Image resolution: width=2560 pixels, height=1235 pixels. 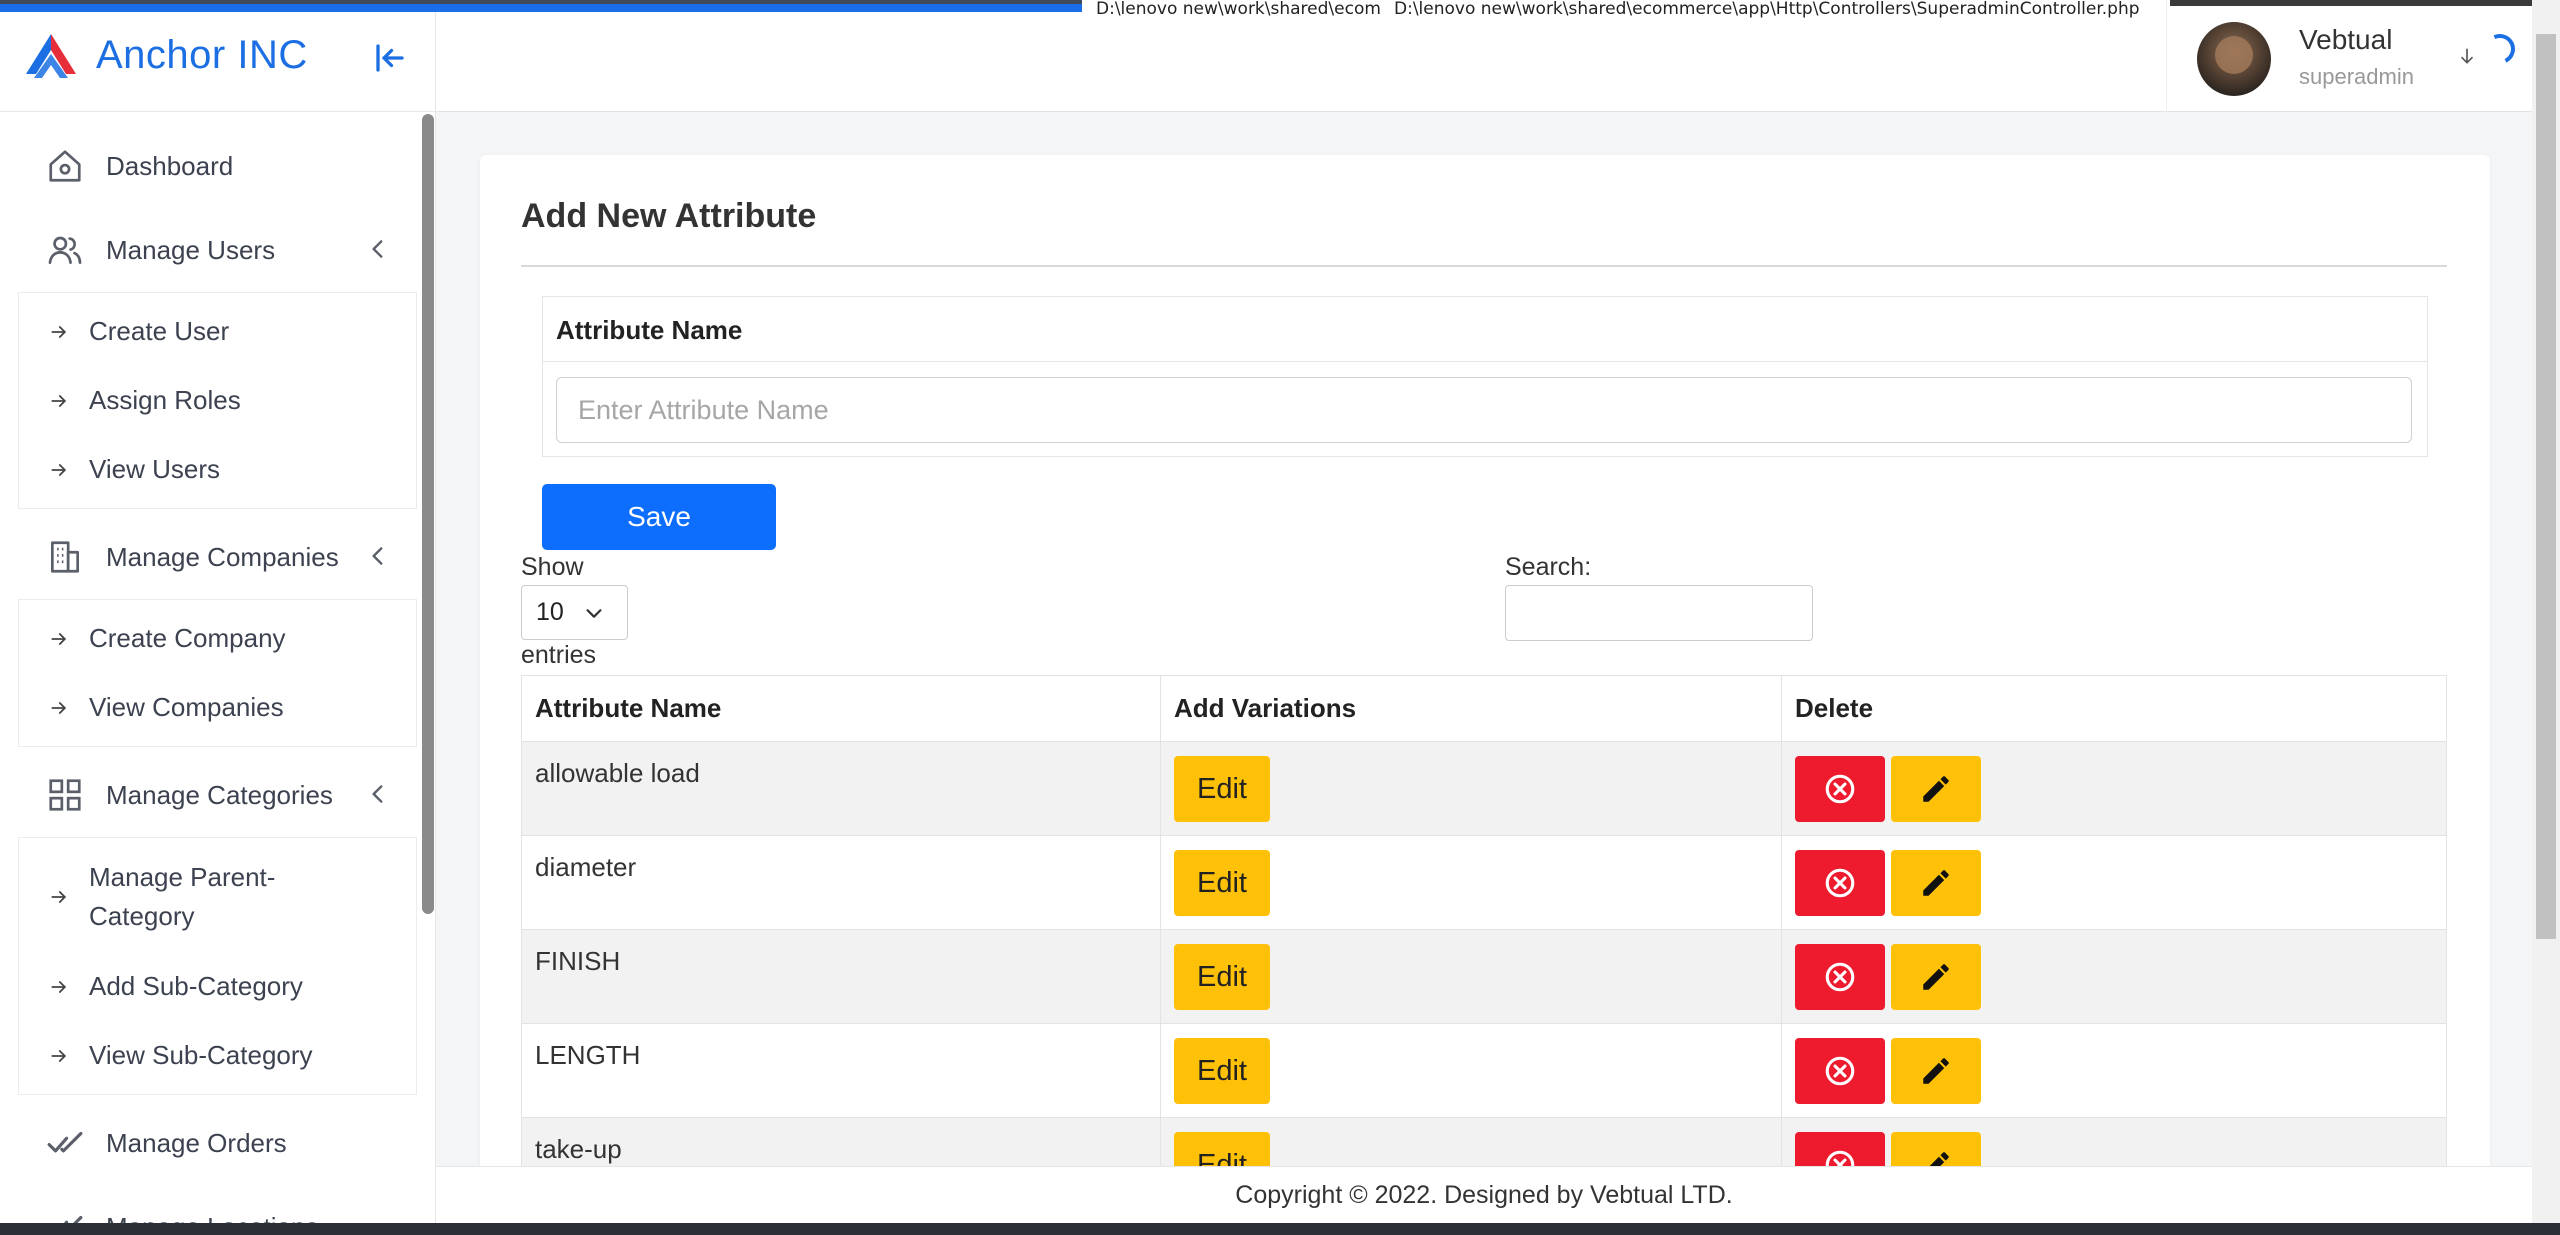 I want to click on arrow-down-icon, so click(x=2467, y=56).